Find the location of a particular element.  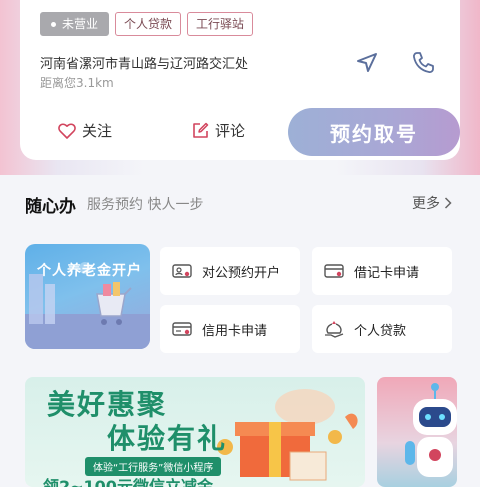

status-badge: 未营业 is located at coordinates (75, 24).